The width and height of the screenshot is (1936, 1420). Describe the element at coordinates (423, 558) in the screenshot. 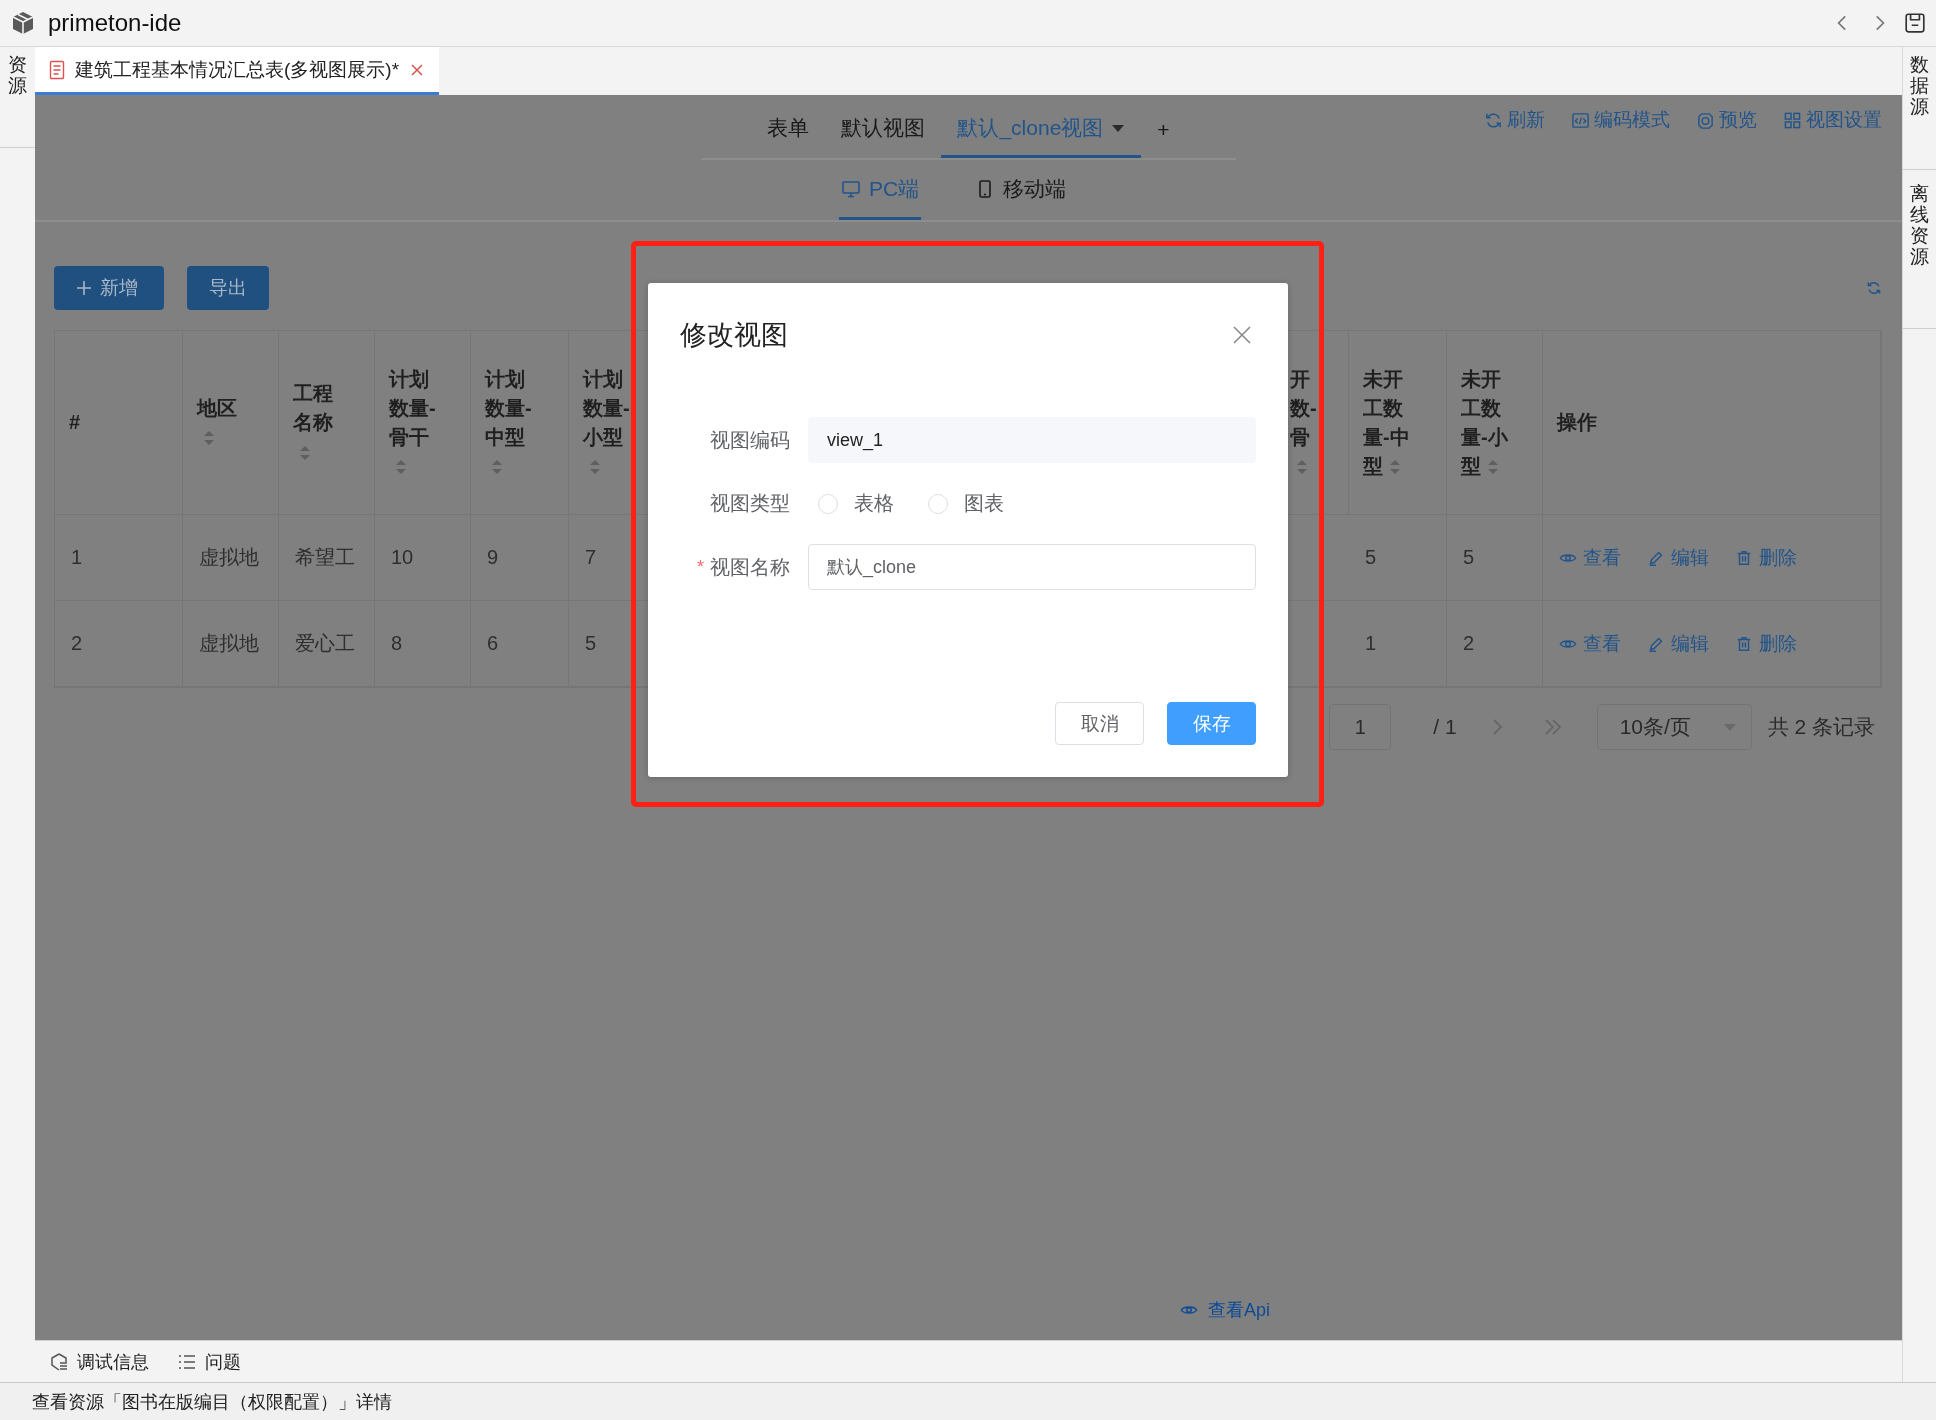

I see `table-cell: 10` at that location.